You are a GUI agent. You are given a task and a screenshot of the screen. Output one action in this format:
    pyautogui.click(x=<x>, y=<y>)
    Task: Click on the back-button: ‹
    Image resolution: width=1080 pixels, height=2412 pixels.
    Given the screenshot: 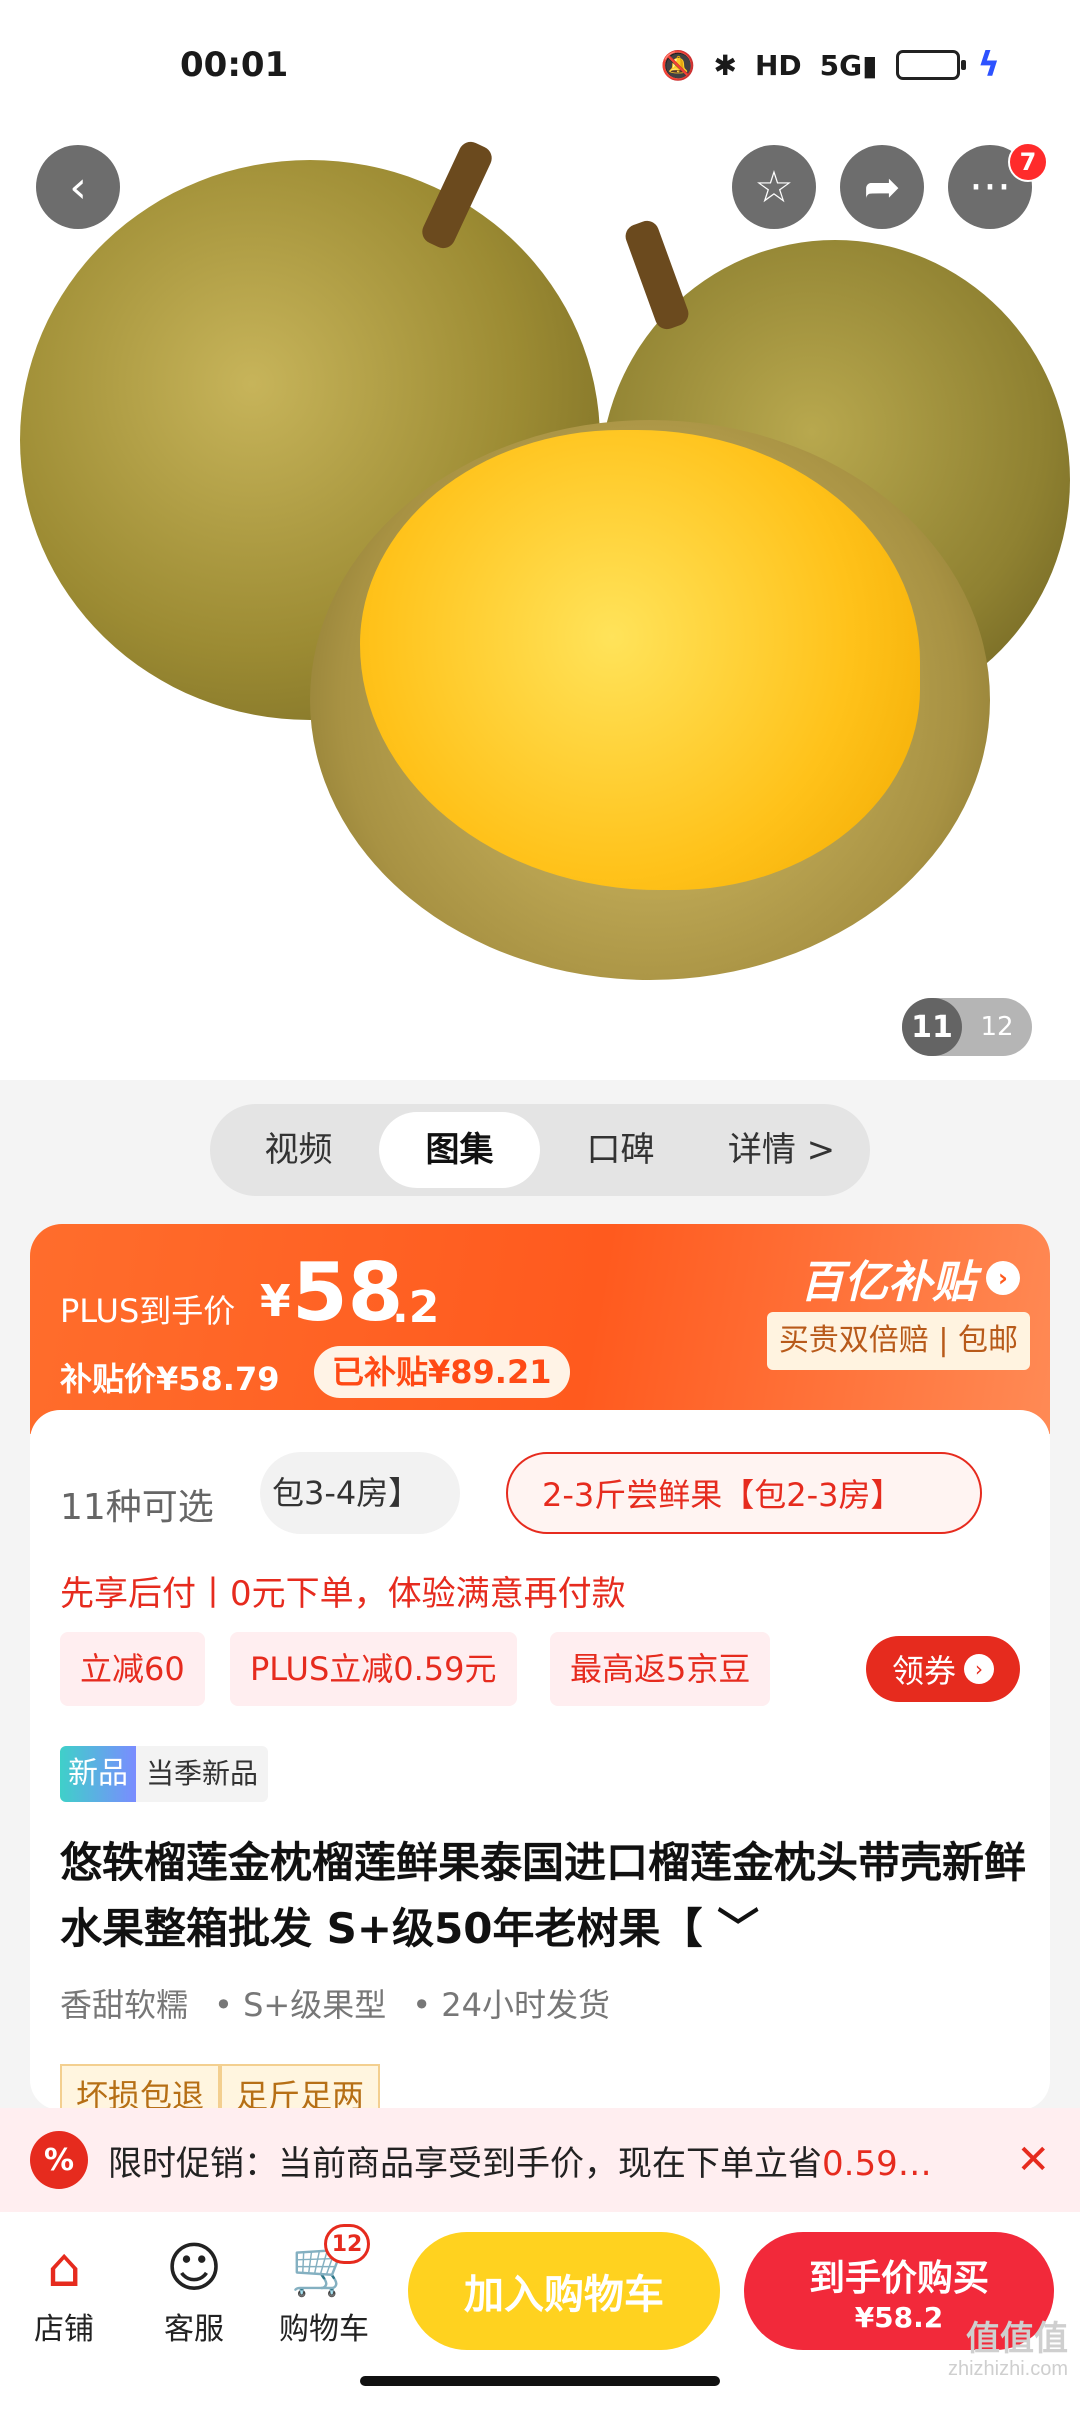 What is the action you would take?
    pyautogui.click(x=78, y=187)
    